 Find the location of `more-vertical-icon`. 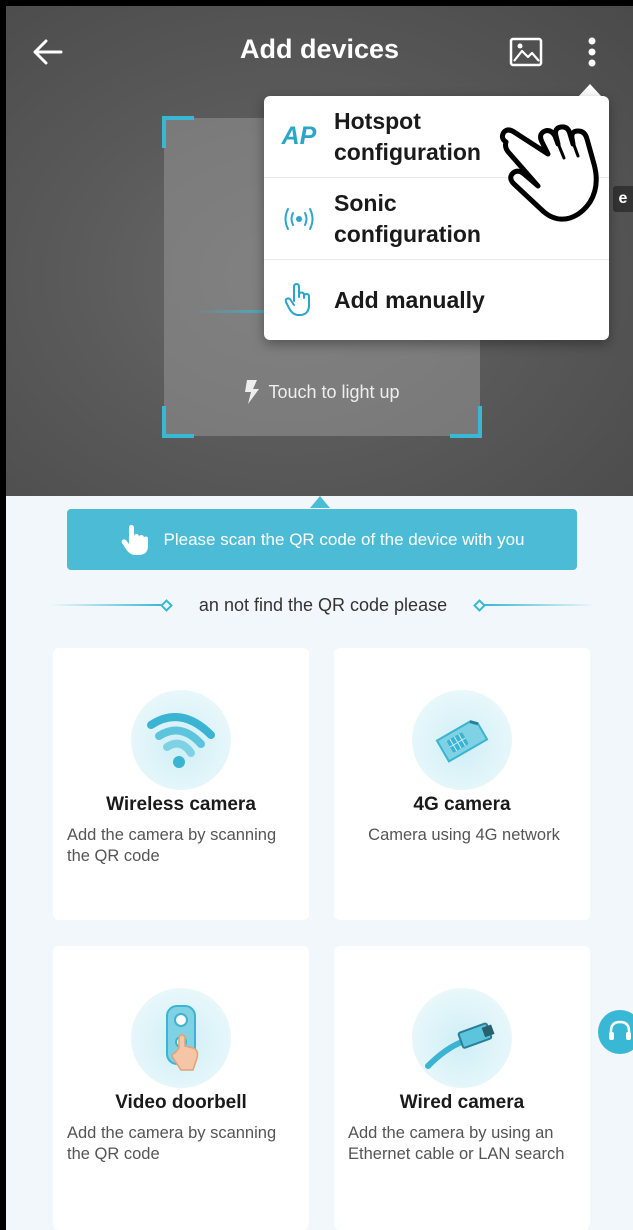

more-vertical-icon is located at coordinates (592, 52).